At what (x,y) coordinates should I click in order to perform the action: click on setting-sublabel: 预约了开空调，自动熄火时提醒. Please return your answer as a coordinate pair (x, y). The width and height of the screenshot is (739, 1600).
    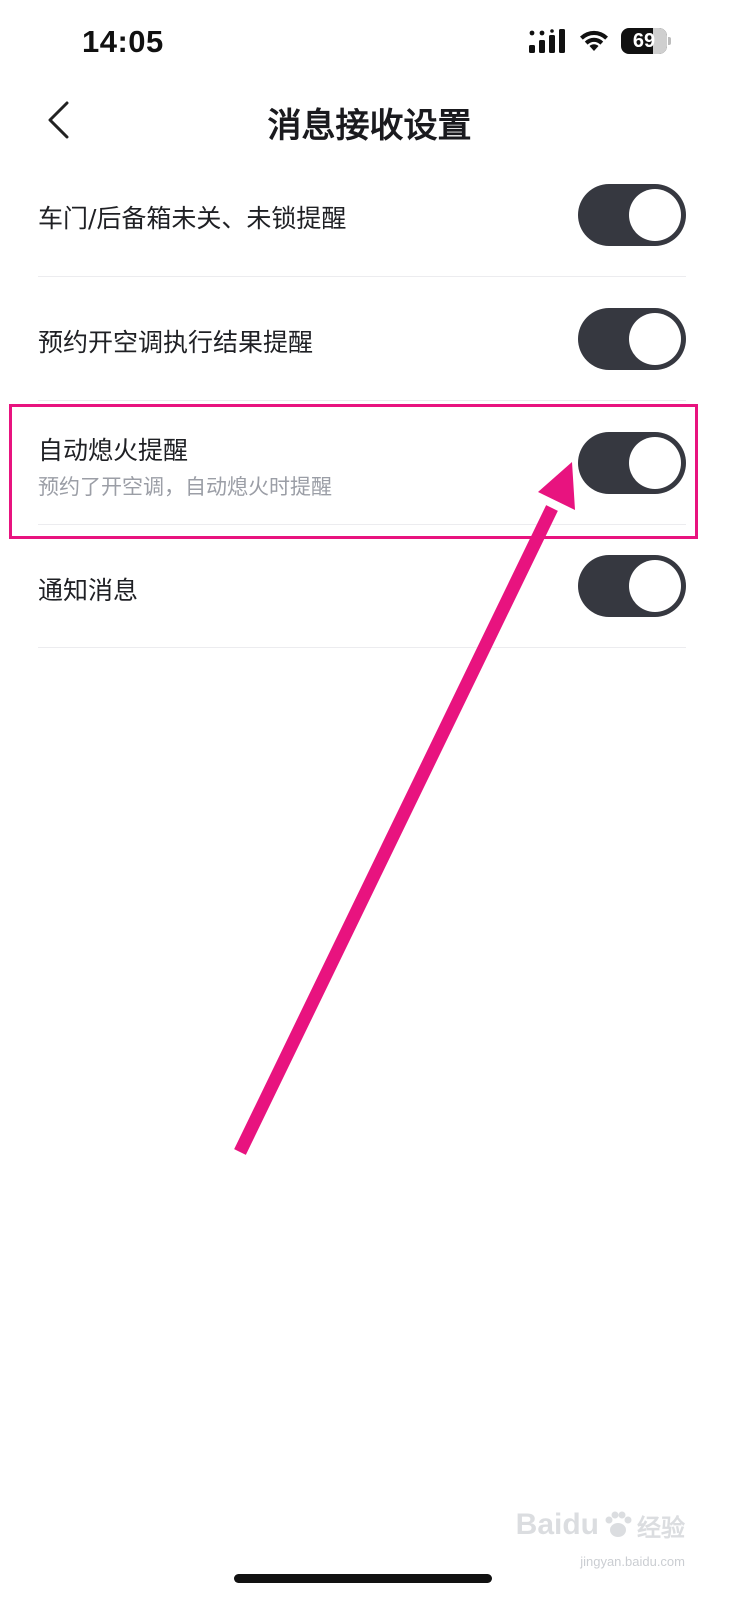
    Looking at the image, I should click on (185, 487).